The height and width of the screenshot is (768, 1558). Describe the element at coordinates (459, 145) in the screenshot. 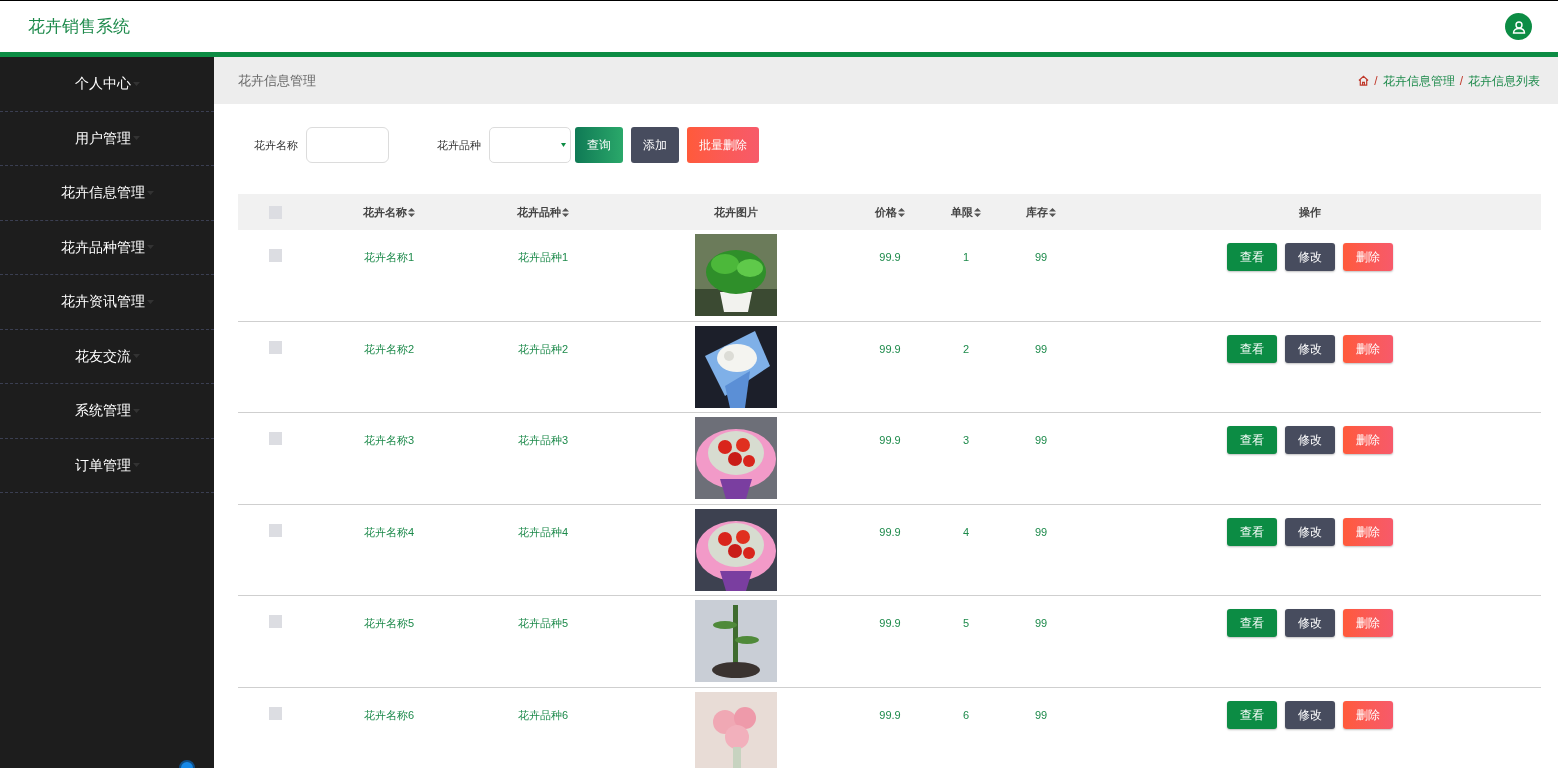

I see `field-label: 花卉品种` at that location.